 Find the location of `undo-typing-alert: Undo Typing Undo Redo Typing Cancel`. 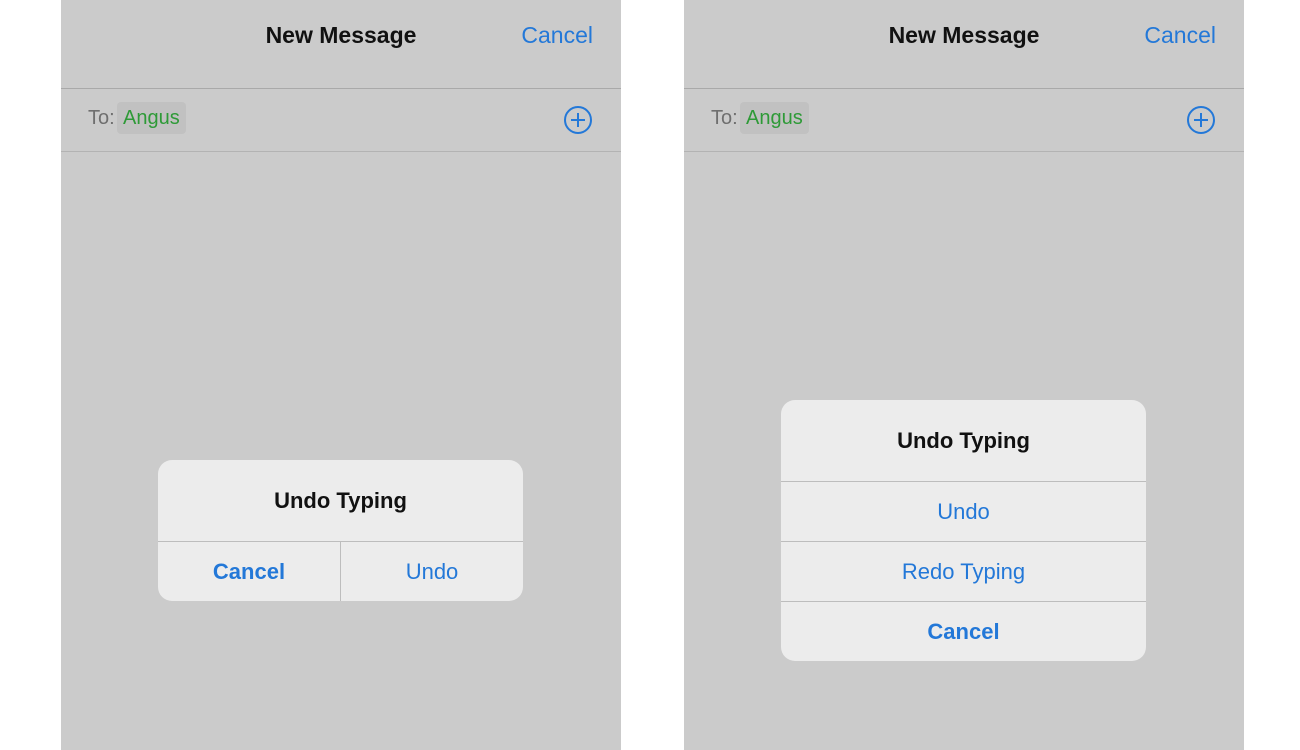

undo-typing-alert: Undo Typing Undo Redo Typing Cancel is located at coordinates (963, 530).